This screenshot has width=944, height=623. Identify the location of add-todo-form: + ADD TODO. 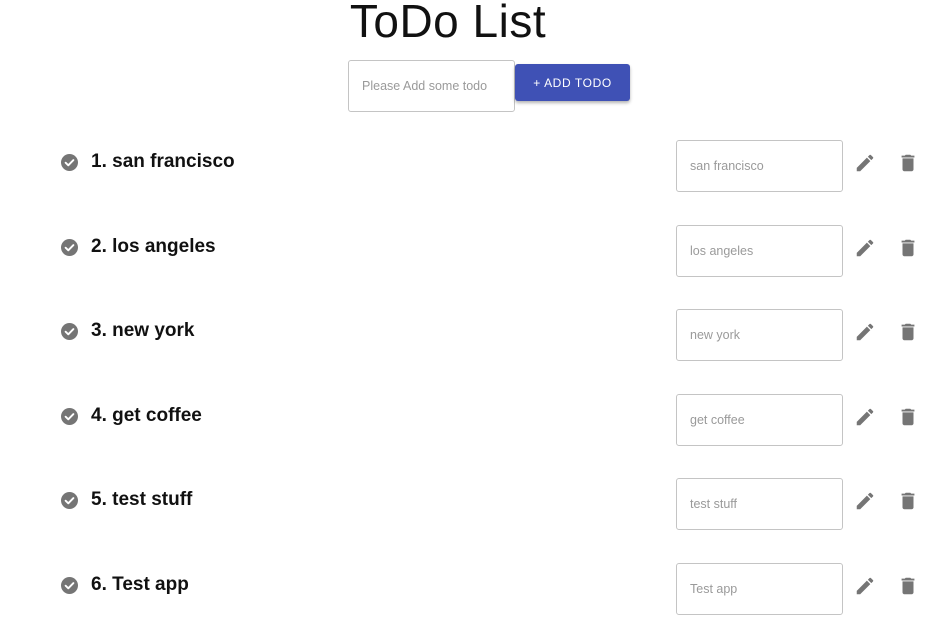
(489, 86).